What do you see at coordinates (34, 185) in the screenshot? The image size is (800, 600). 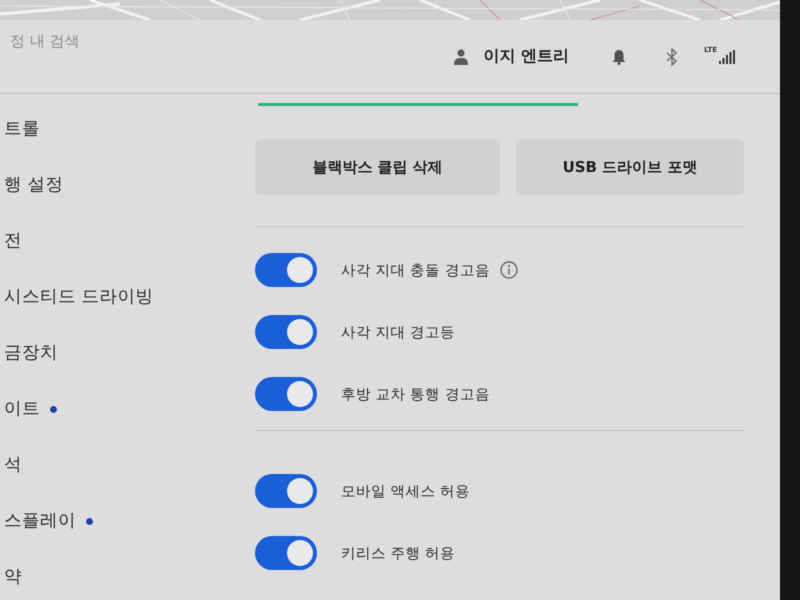 I see `sidebar-item: 행 설정` at bounding box center [34, 185].